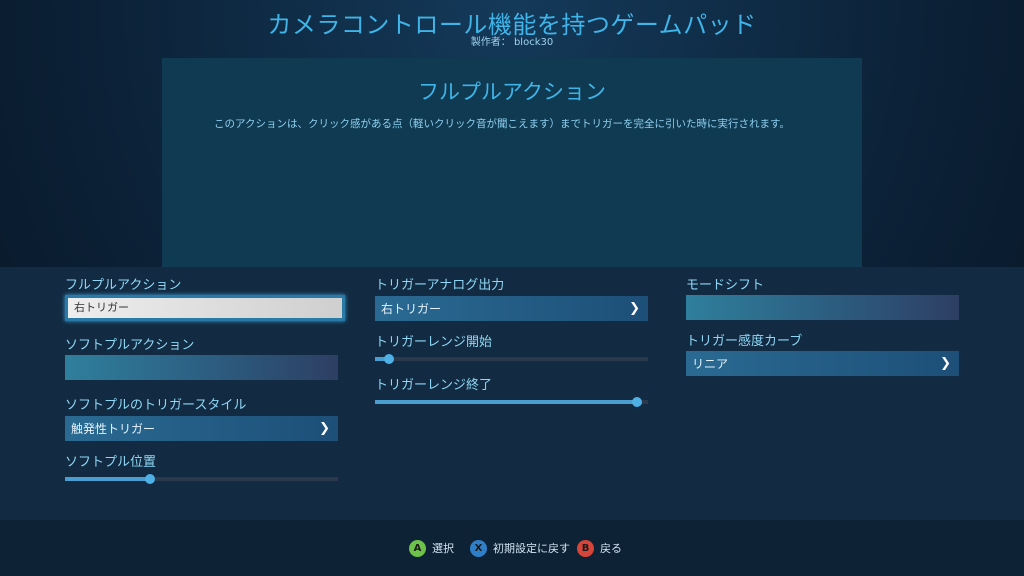 This screenshot has height=576, width=1024. I want to click on soft-pull-position-label: ソフトプル位置, so click(111, 462).